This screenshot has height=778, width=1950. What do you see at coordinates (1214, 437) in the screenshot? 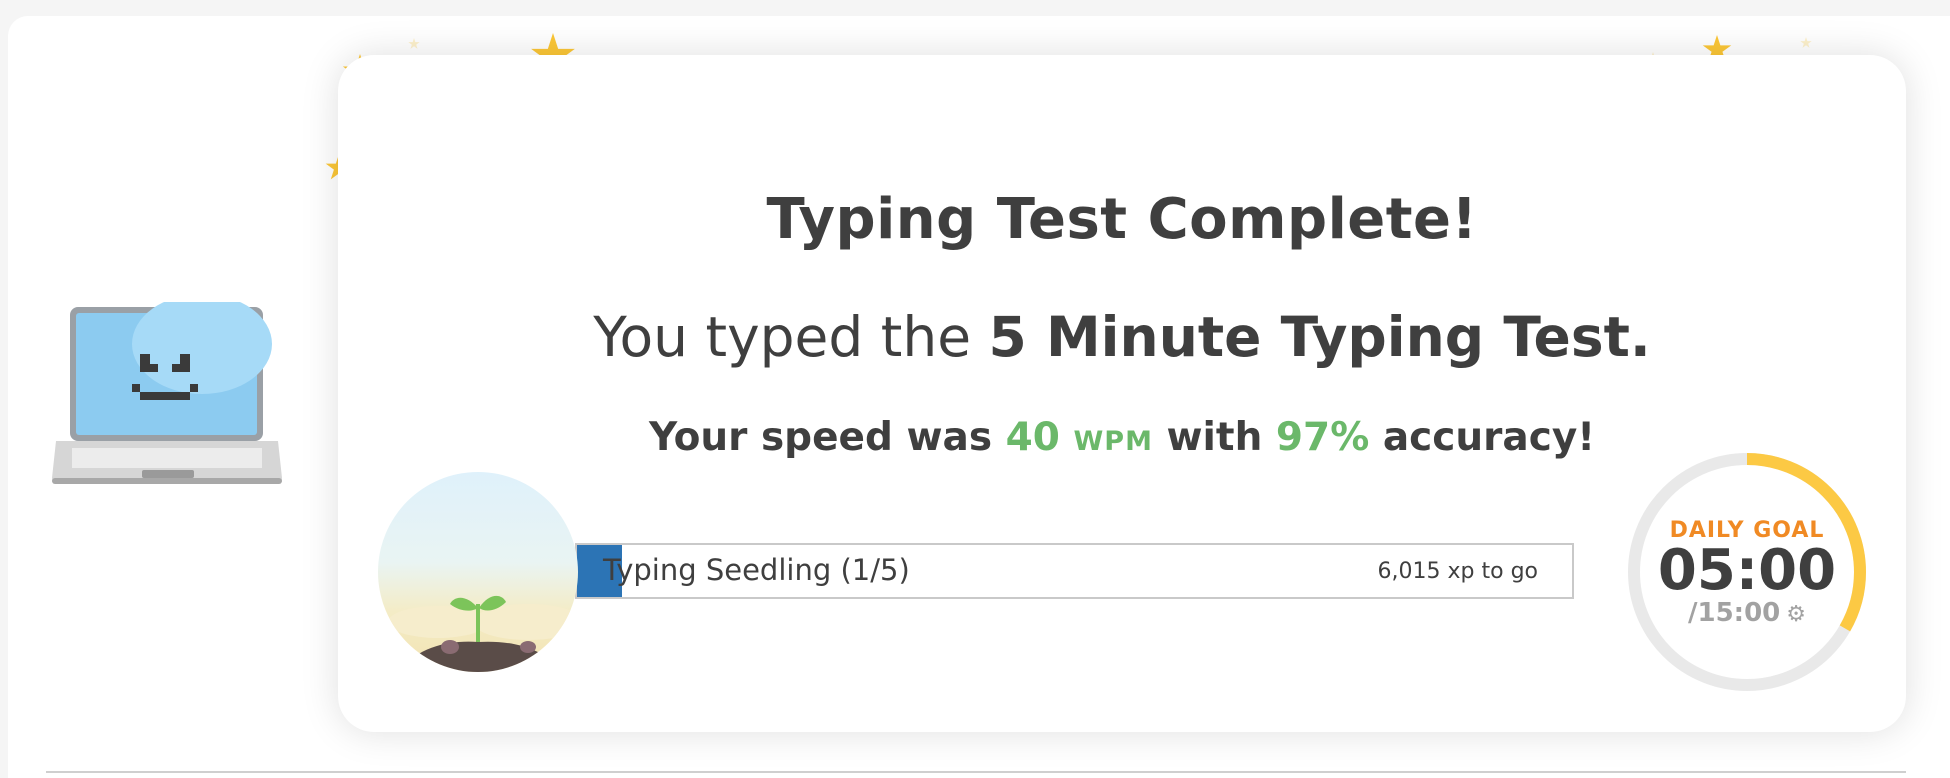
I see `with-word: with` at bounding box center [1214, 437].